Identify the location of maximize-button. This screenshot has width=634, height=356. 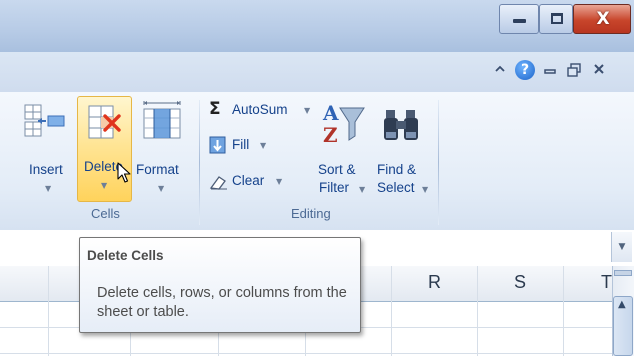
(556, 19).